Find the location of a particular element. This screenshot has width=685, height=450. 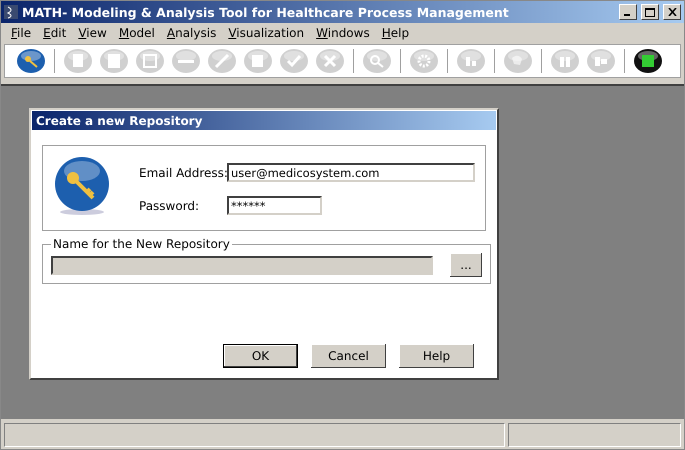

close-button is located at coordinates (672, 12).